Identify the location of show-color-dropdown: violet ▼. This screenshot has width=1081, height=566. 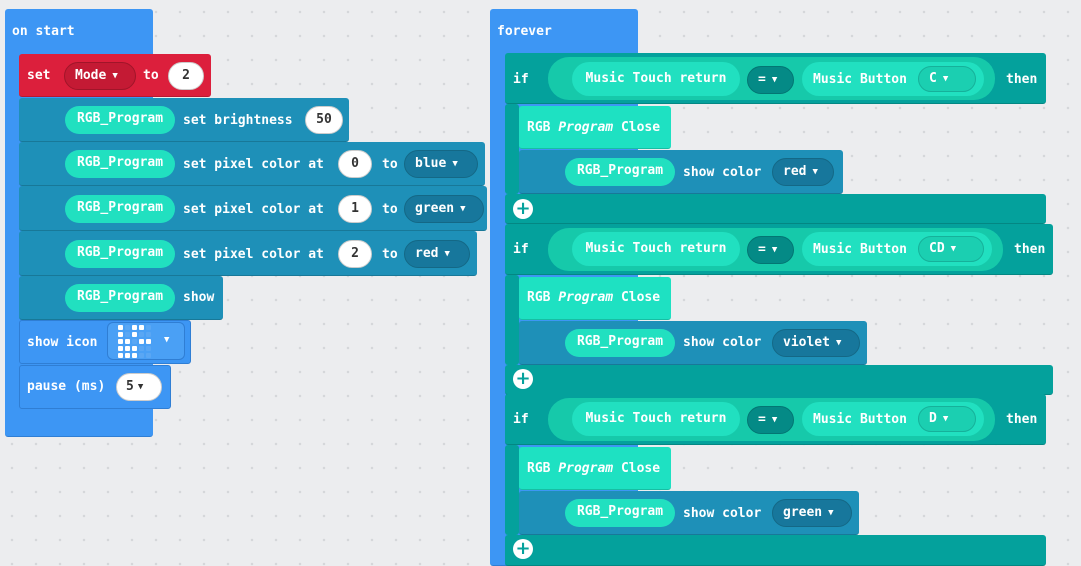
(816, 343).